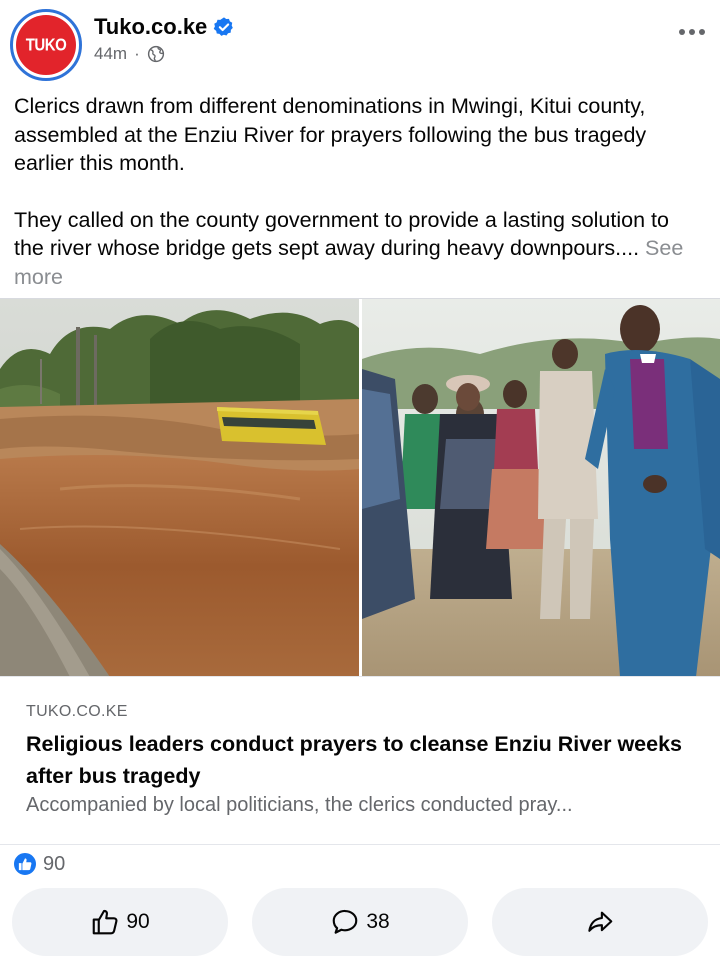 The height and width of the screenshot is (956, 720). I want to click on more-options-icon, so click(692, 32).